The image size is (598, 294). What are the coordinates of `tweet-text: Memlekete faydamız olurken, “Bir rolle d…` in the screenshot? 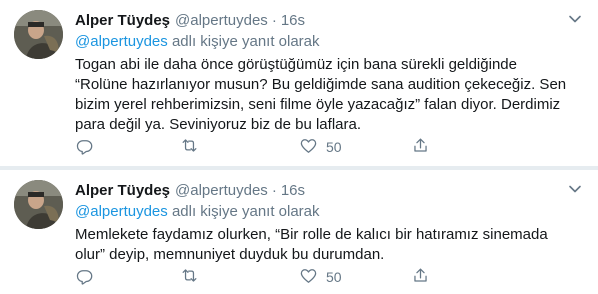 It's located at (311, 244).